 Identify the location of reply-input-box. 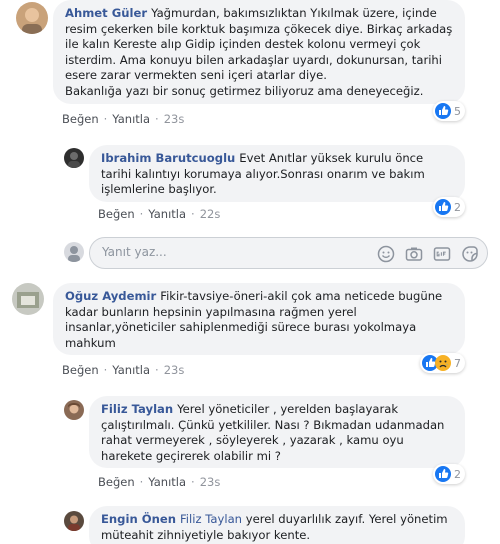
(288, 253).